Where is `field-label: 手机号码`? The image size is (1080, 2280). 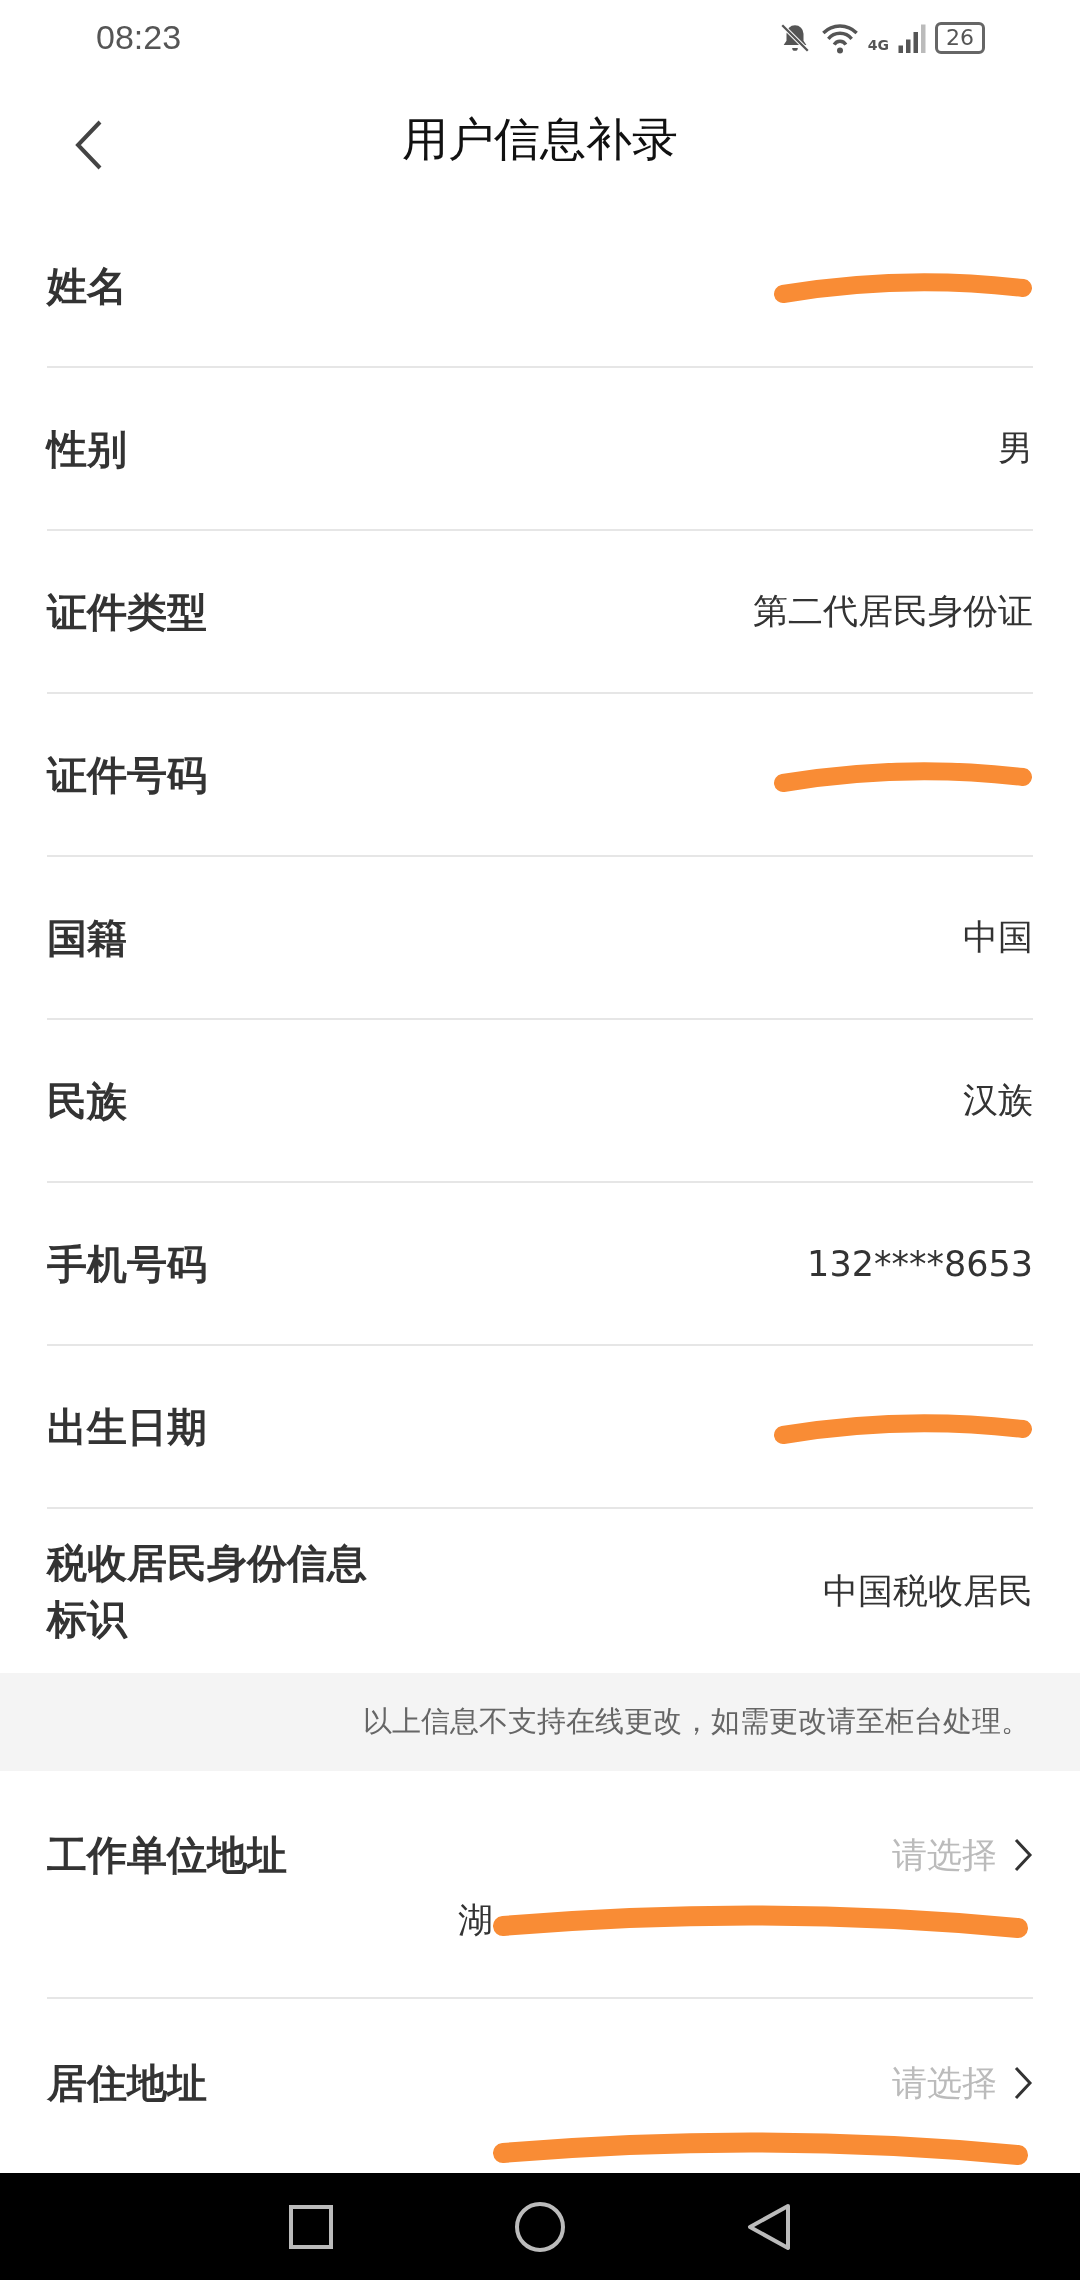 field-label: 手机号码 is located at coordinates (127, 1264).